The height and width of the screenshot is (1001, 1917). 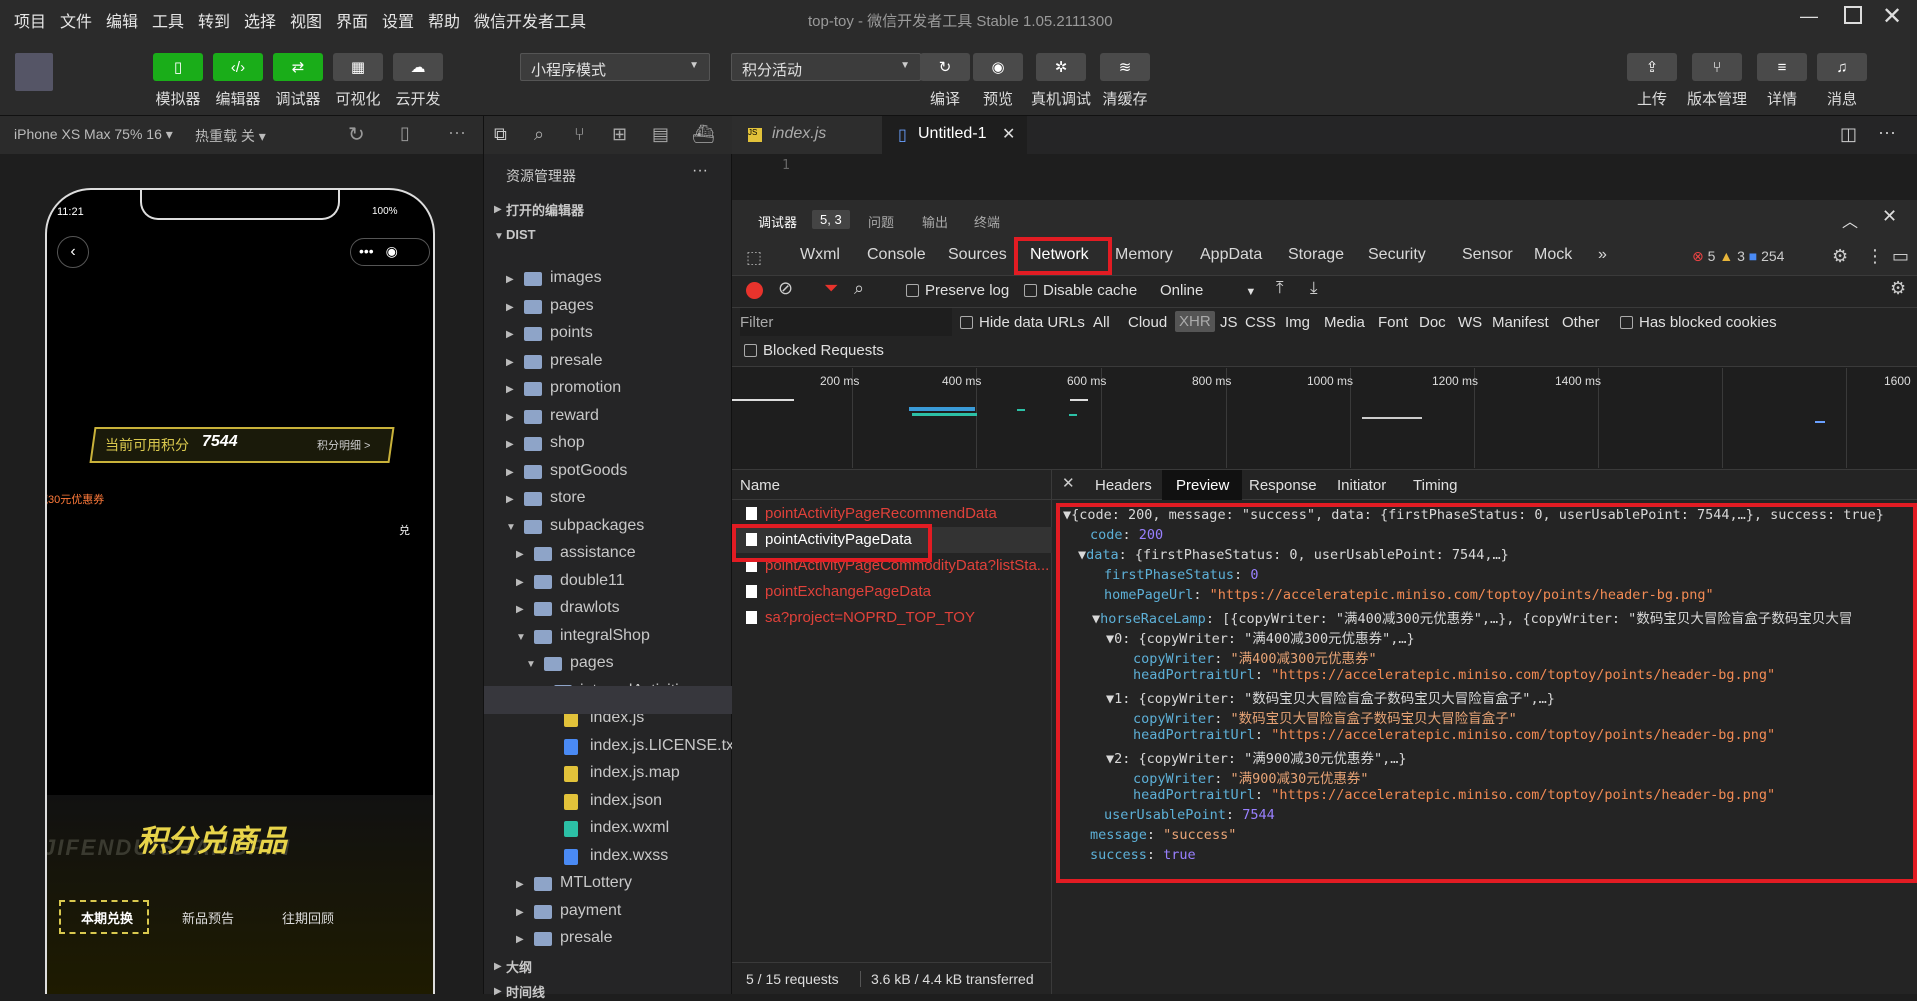 What do you see at coordinates (1195, 321) in the screenshot?
I see `type-xhr: XHR` at bounding box center [1195, 321].